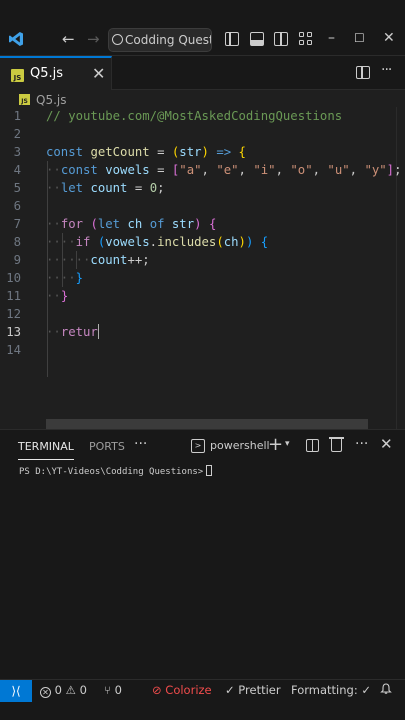  Describe the element at coordinates (306, 39) in the screenshot. I see `customize-layout-icon` at that location.